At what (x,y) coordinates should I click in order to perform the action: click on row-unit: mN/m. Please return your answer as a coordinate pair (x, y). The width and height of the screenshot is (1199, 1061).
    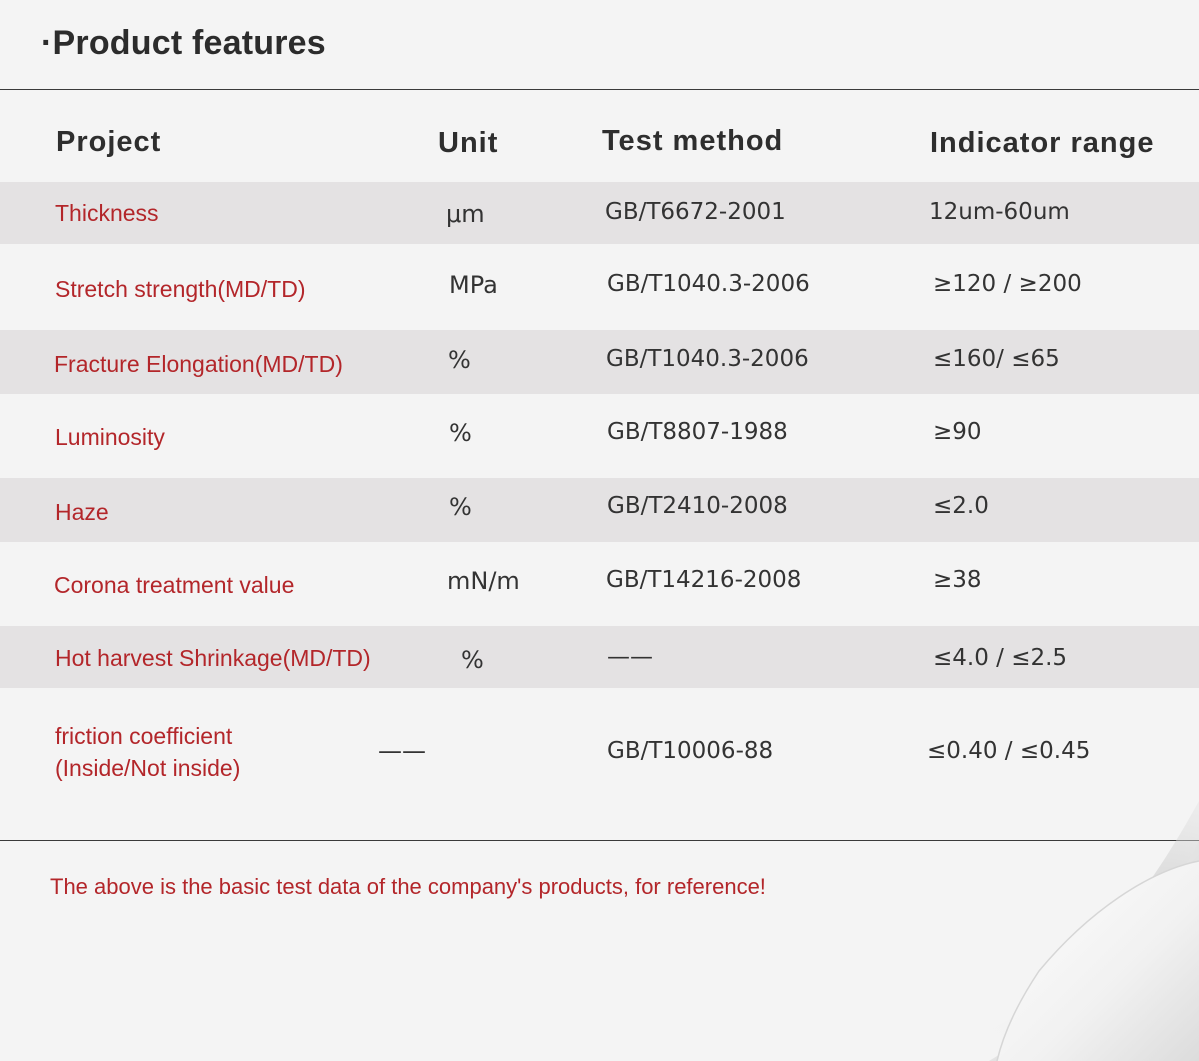
    Looking at the image, I should click on (483, 581).